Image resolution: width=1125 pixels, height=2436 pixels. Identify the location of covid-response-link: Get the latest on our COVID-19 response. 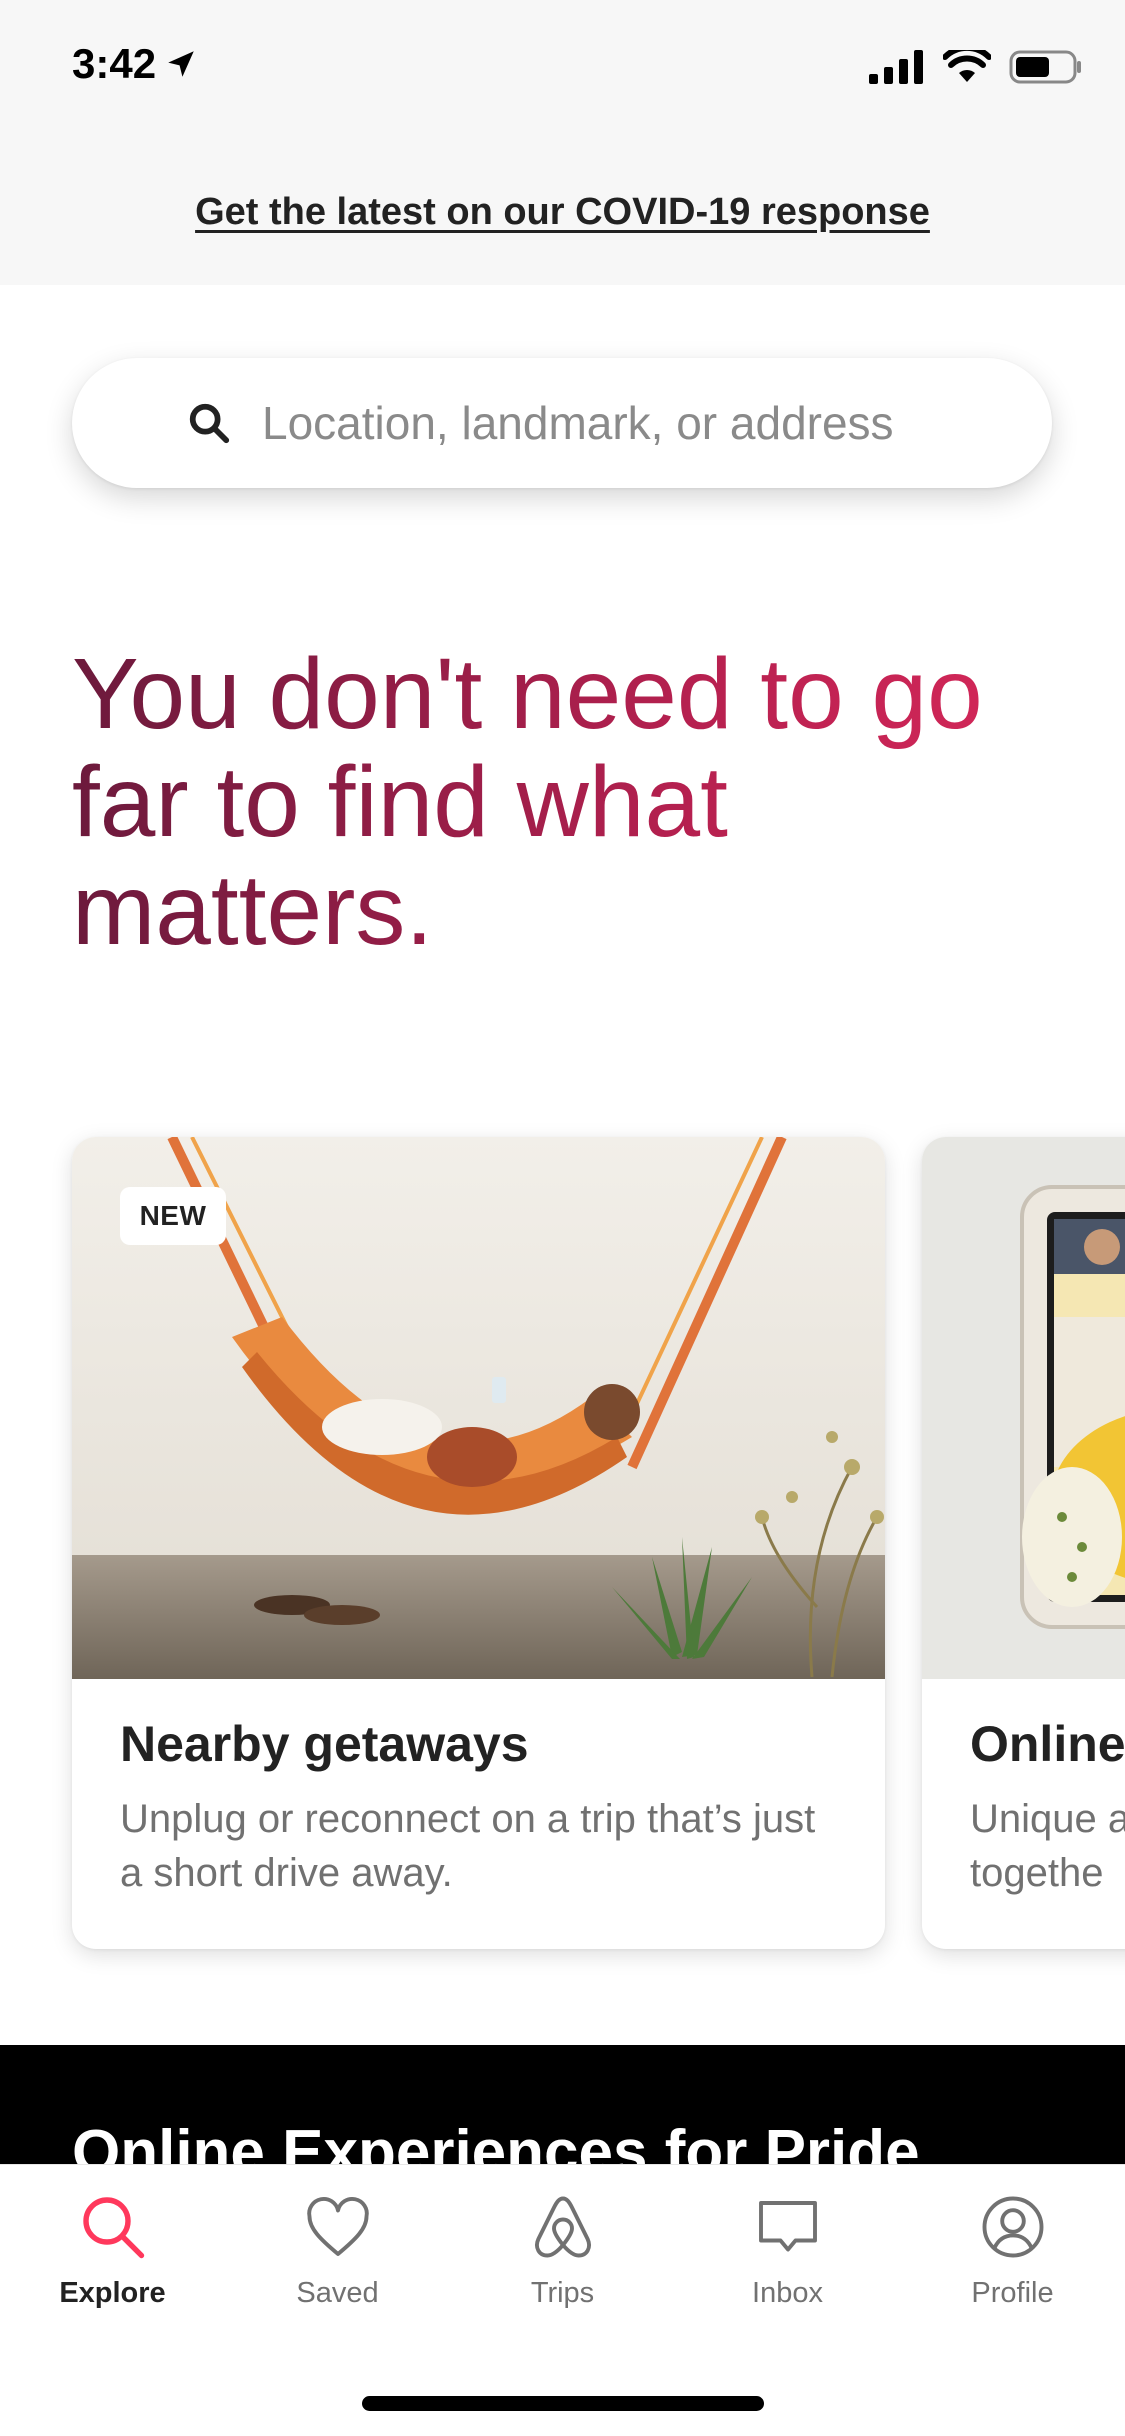
(562, 212).